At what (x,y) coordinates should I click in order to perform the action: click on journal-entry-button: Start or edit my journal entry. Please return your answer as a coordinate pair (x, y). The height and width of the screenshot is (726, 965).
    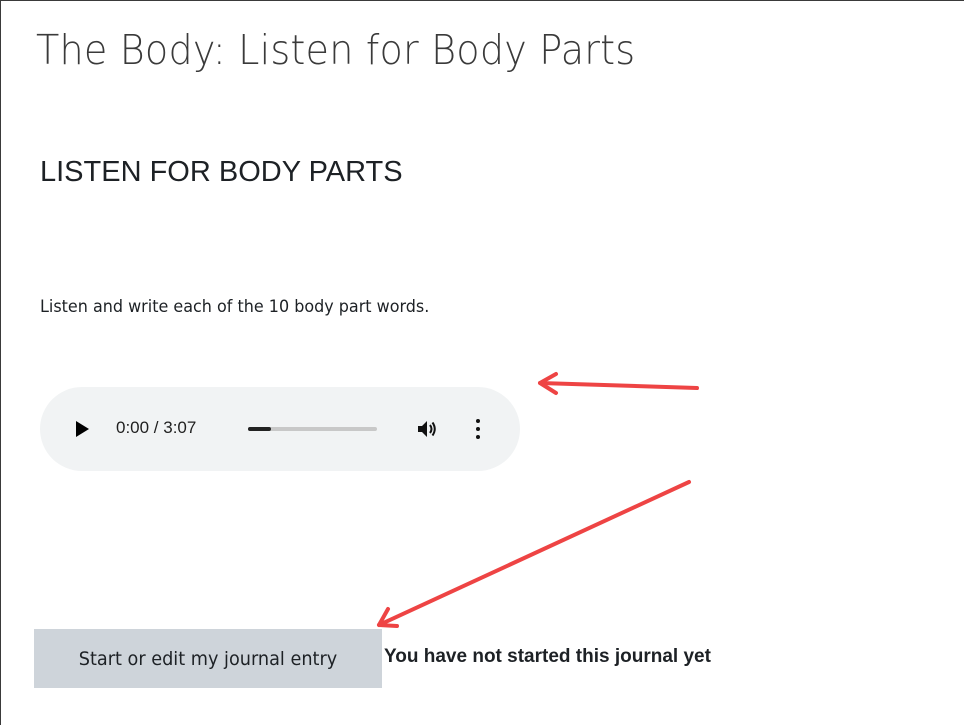
    Looking at the image, I should click on (208, 658).